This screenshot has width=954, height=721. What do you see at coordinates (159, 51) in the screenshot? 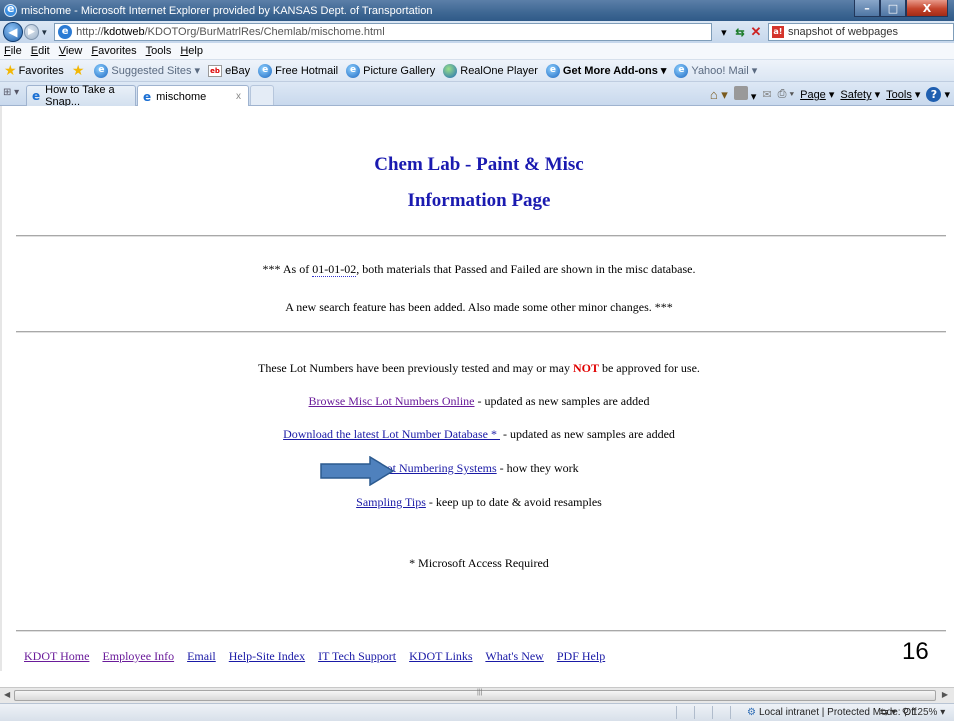
I see `menu-tools: Tools` at bounding box center [159, 51].